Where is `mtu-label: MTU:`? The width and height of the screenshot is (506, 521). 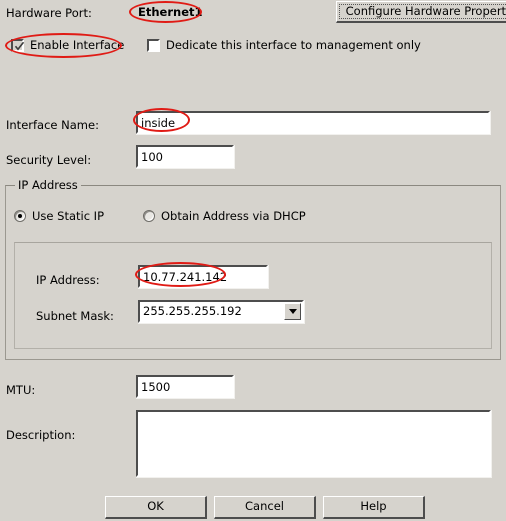
mtu-label: MTU: is located at coordinates (21, 390).